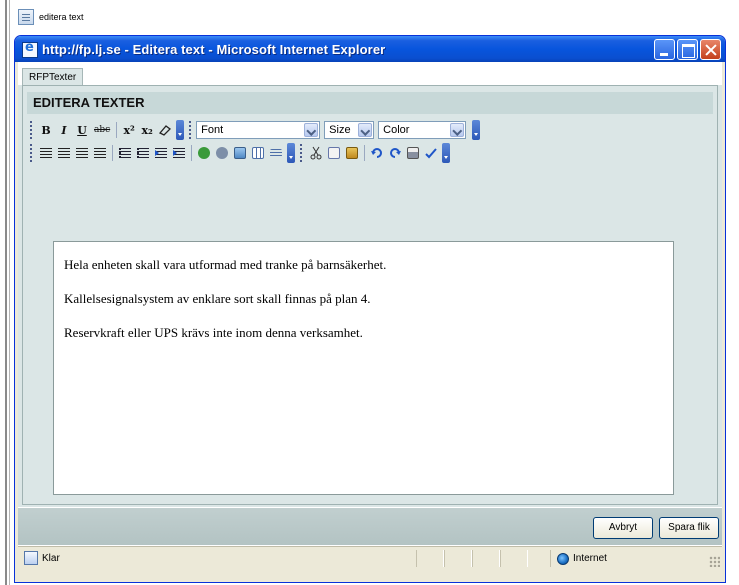 Image resolution: width=739 pixels, height=585 pixels. What do you see at coordinates (664, 49) in the screenshot?
I see `minimize-button` at bounding box center [664, 49].